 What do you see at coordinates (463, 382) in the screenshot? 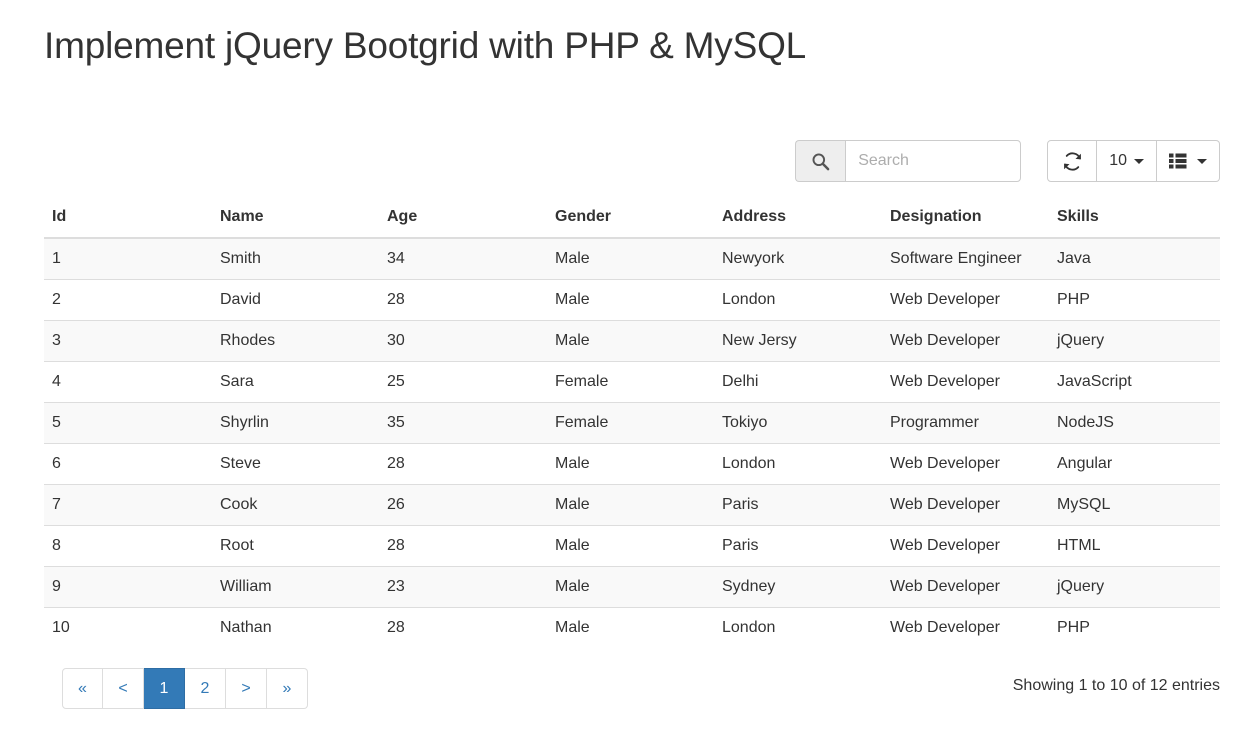
I see `cell-age: 25` at bounding box center [463, 382].